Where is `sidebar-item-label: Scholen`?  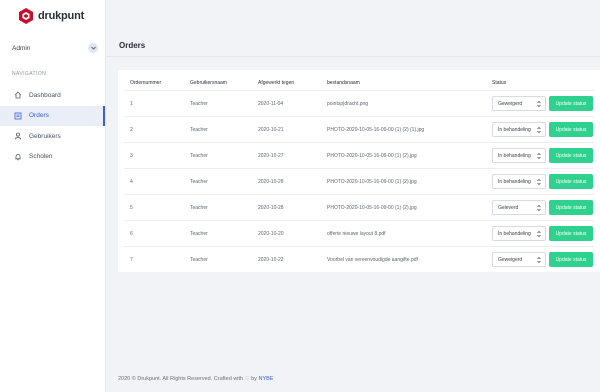
sidebar-item-label: Scholen is located at coordinates (41, 156).